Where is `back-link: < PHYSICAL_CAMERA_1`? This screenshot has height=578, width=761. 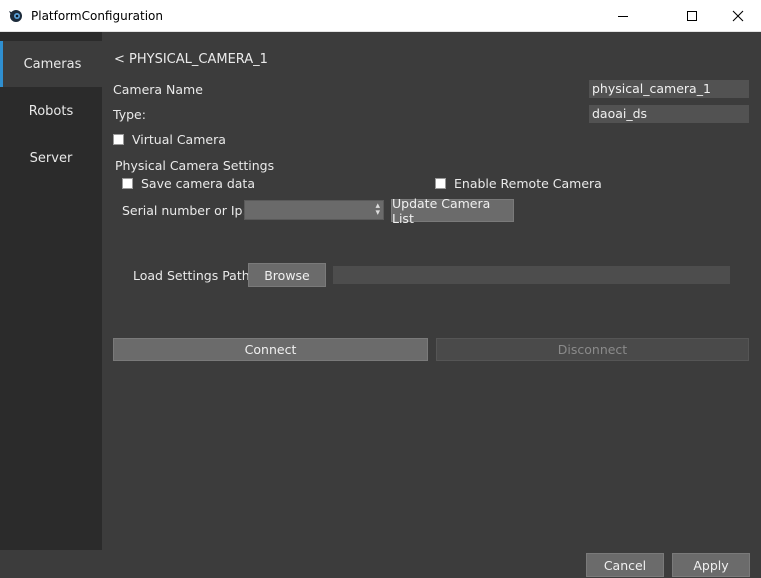 back-link: < PHYSICAL_CAMERA_1 is located at coordinates (191, 59).